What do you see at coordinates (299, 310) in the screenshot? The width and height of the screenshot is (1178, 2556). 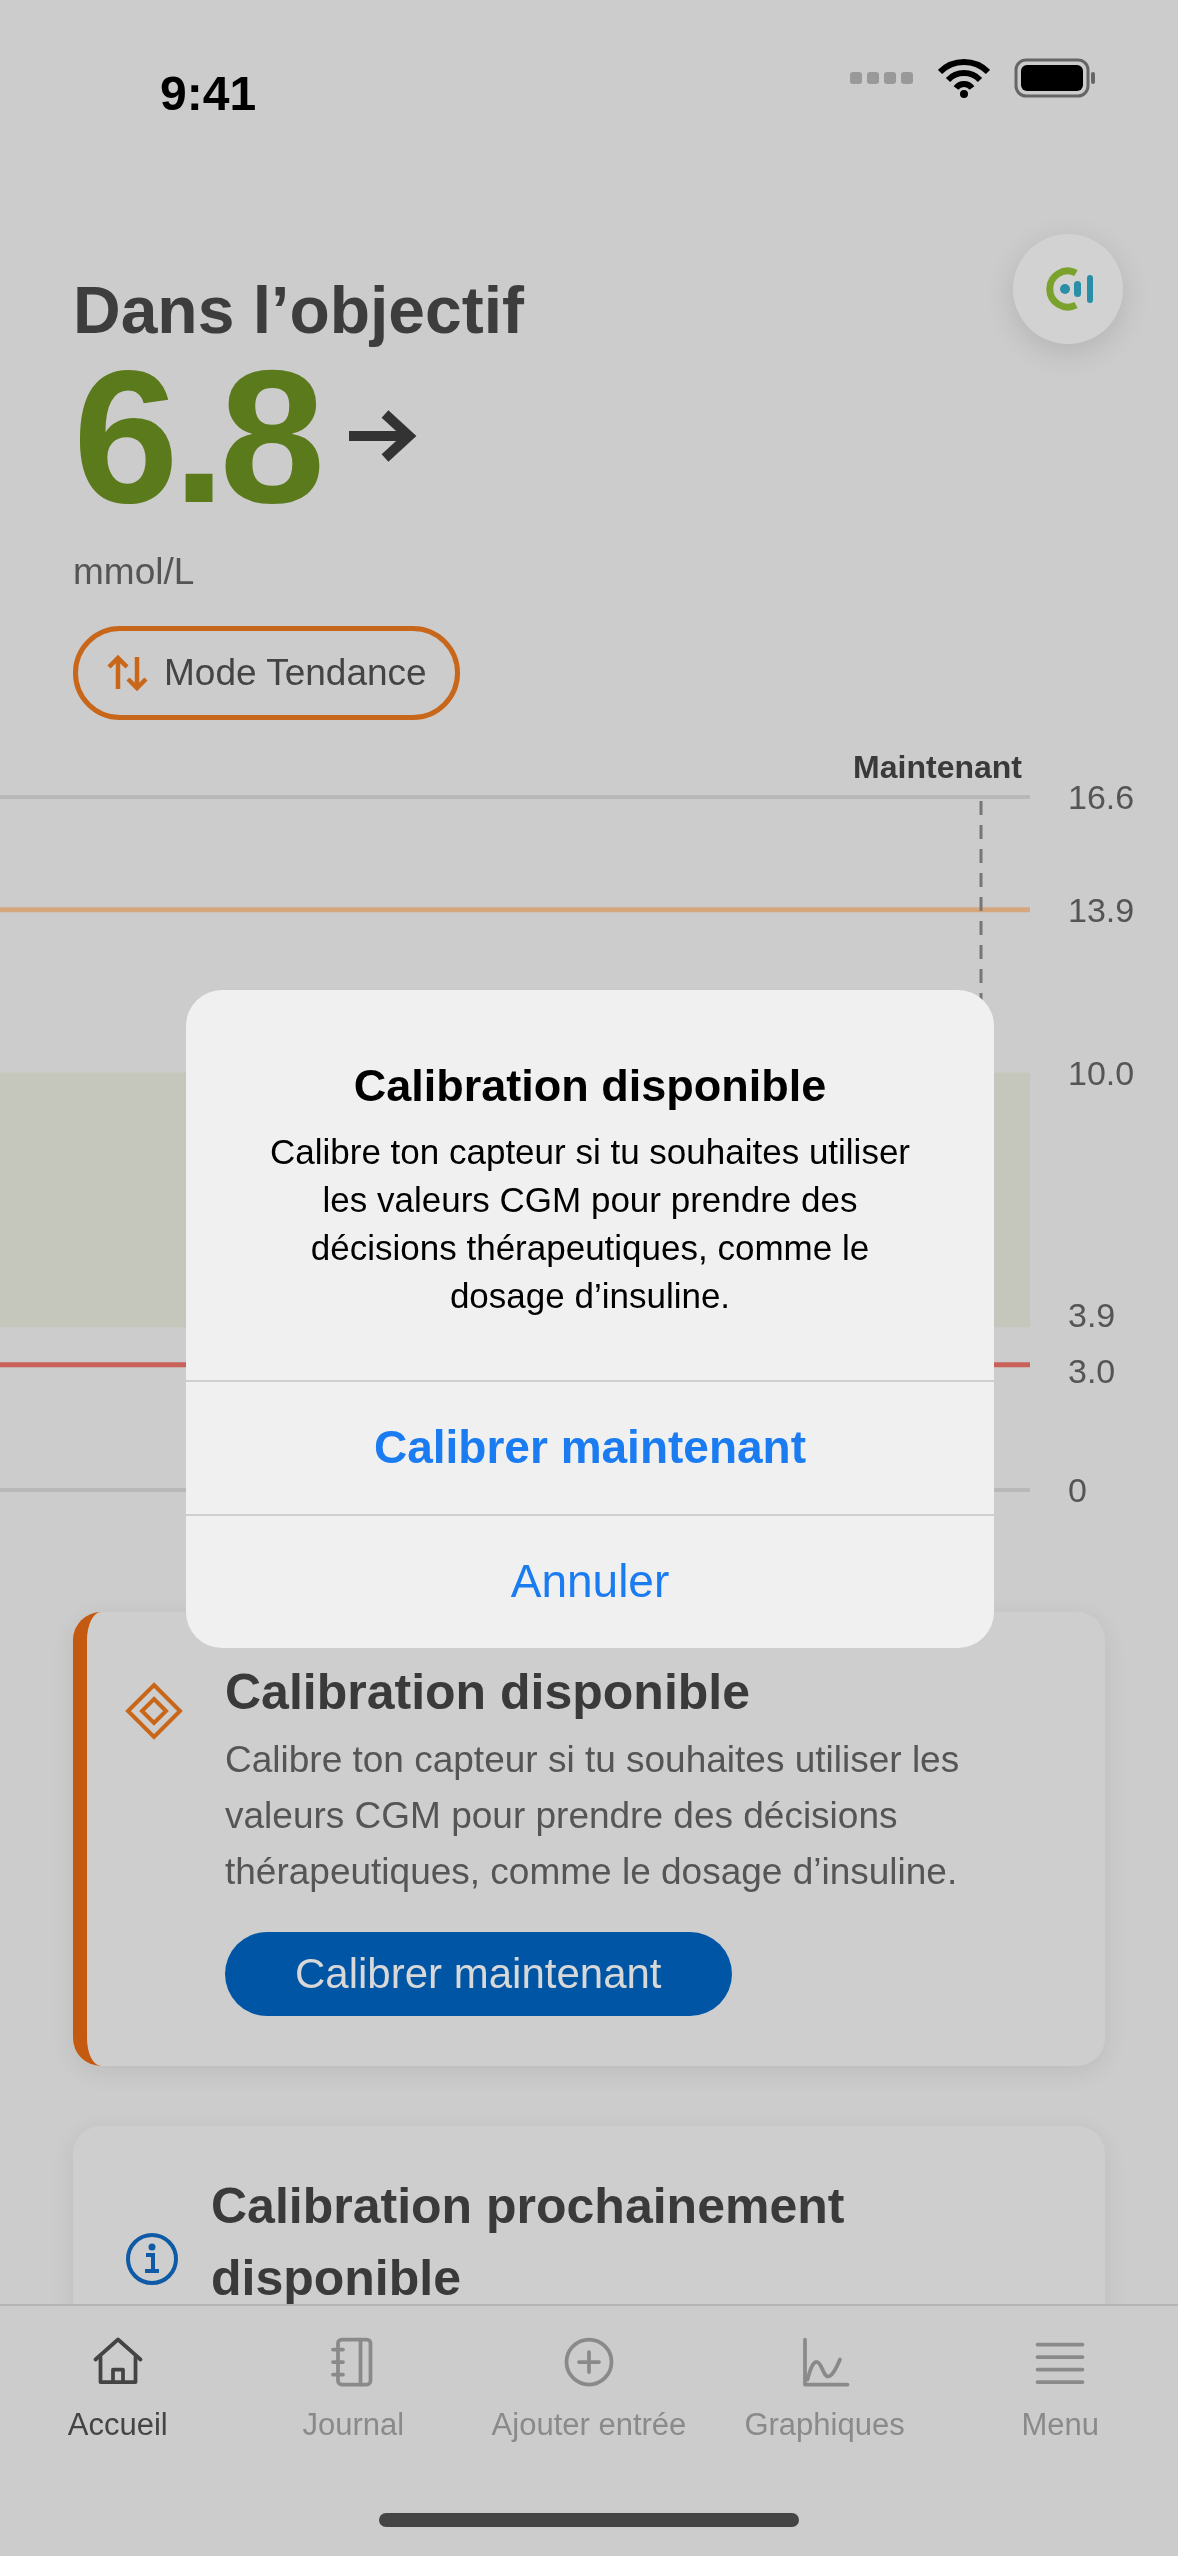 I see `glucose-status: Dans l’objectif` at bounding box center [299, 310].